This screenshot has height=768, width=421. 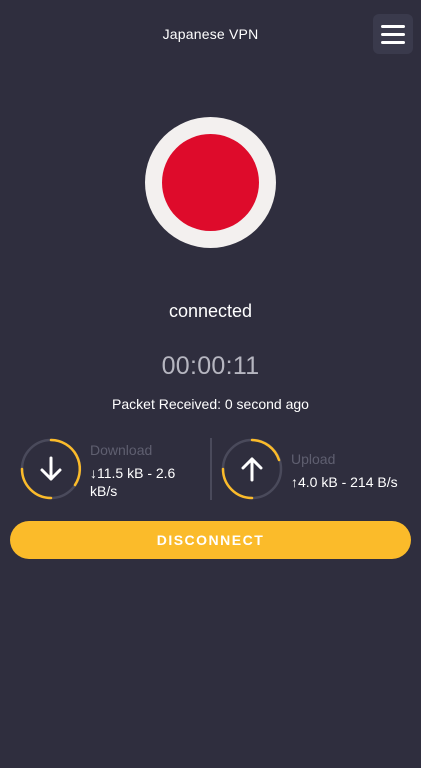 I want to click on upload-label: Upload, so click(x=313, y=459).